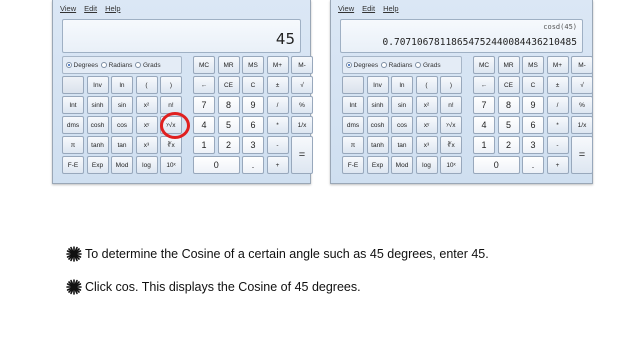  Describe the element at coordinates (402, 125) in the screenshot. I see `key-cos: cos` at that location.